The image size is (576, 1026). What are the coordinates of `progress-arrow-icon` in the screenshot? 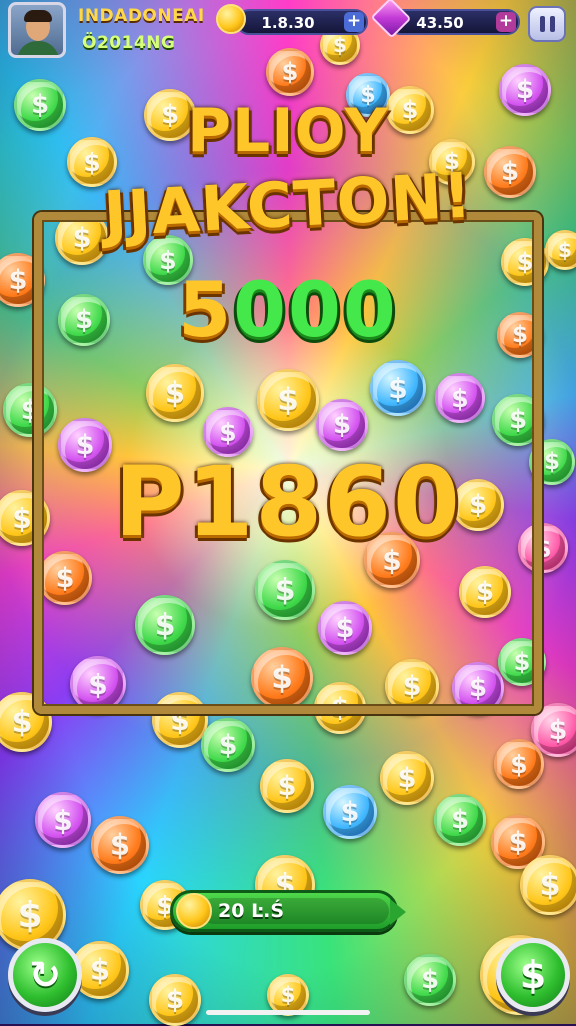 It's located at (398, 912).